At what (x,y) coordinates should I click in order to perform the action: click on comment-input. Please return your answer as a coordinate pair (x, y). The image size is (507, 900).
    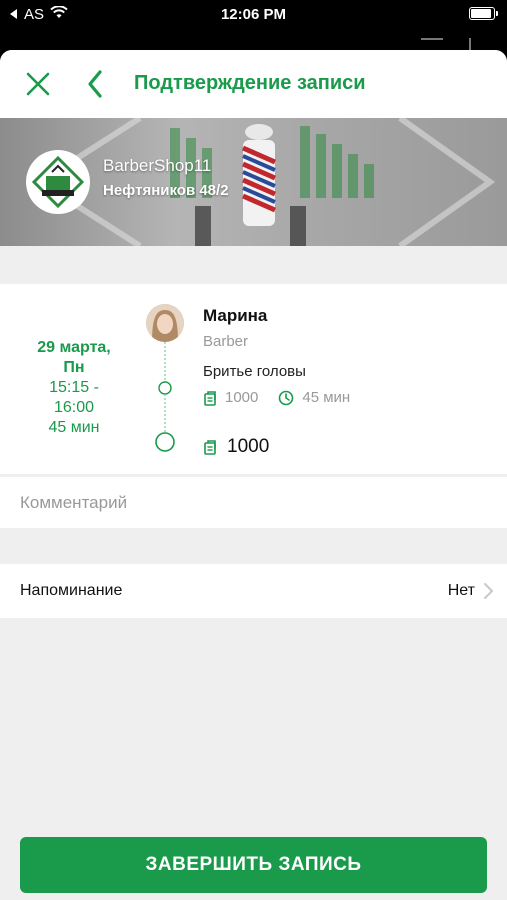
    Looking at the image, I should click on (255, 503).